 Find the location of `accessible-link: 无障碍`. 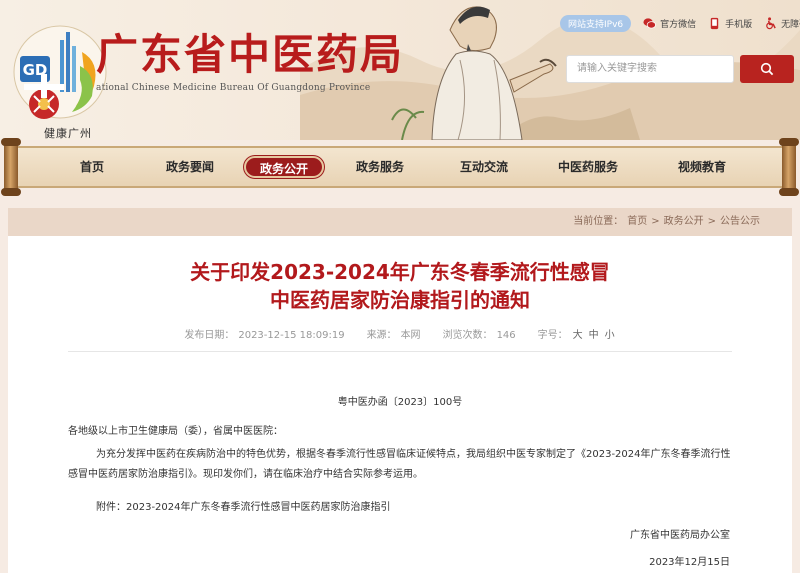

accessible-link: 无障碍 is located at coordinates (782, 23).